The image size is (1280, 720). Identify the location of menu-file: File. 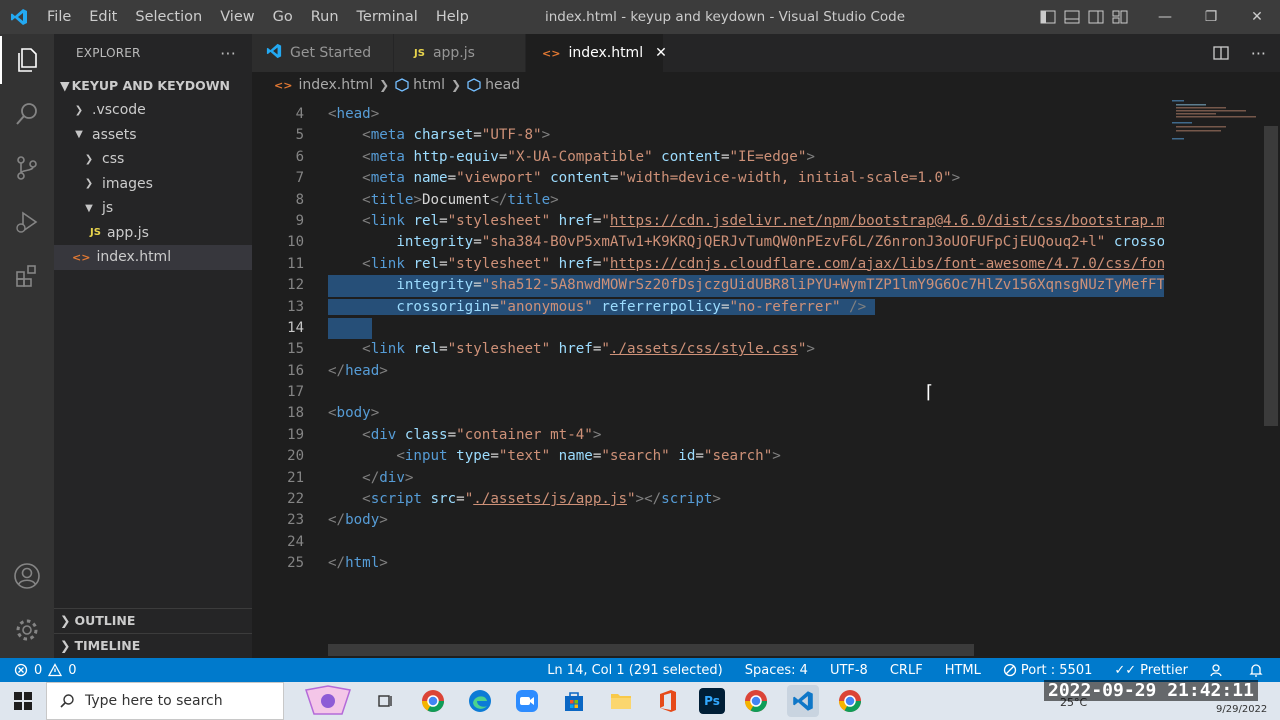
(59, 17).